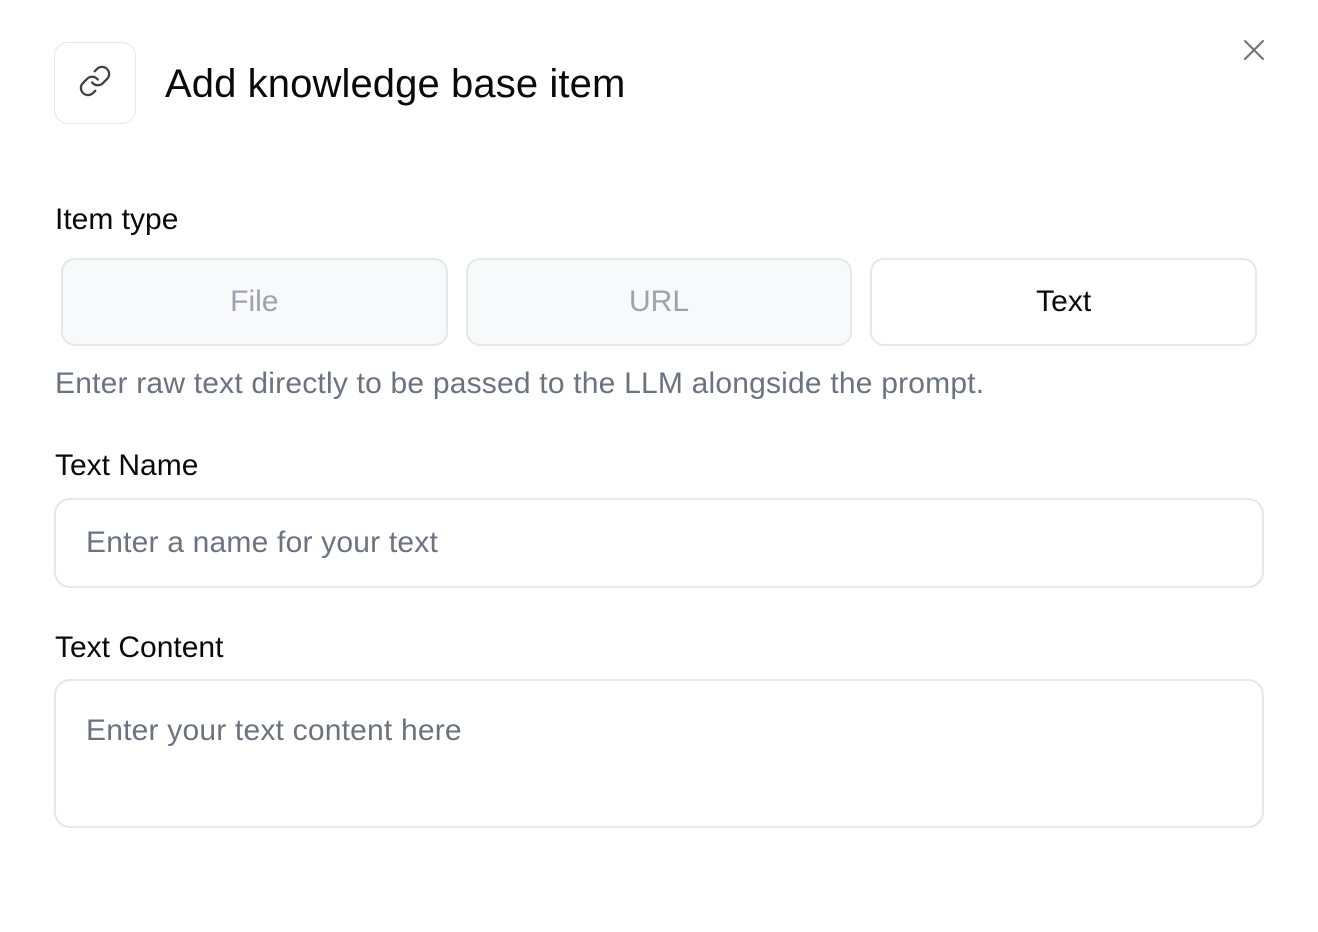  I want to click on text-name-input, so click(659, 543).